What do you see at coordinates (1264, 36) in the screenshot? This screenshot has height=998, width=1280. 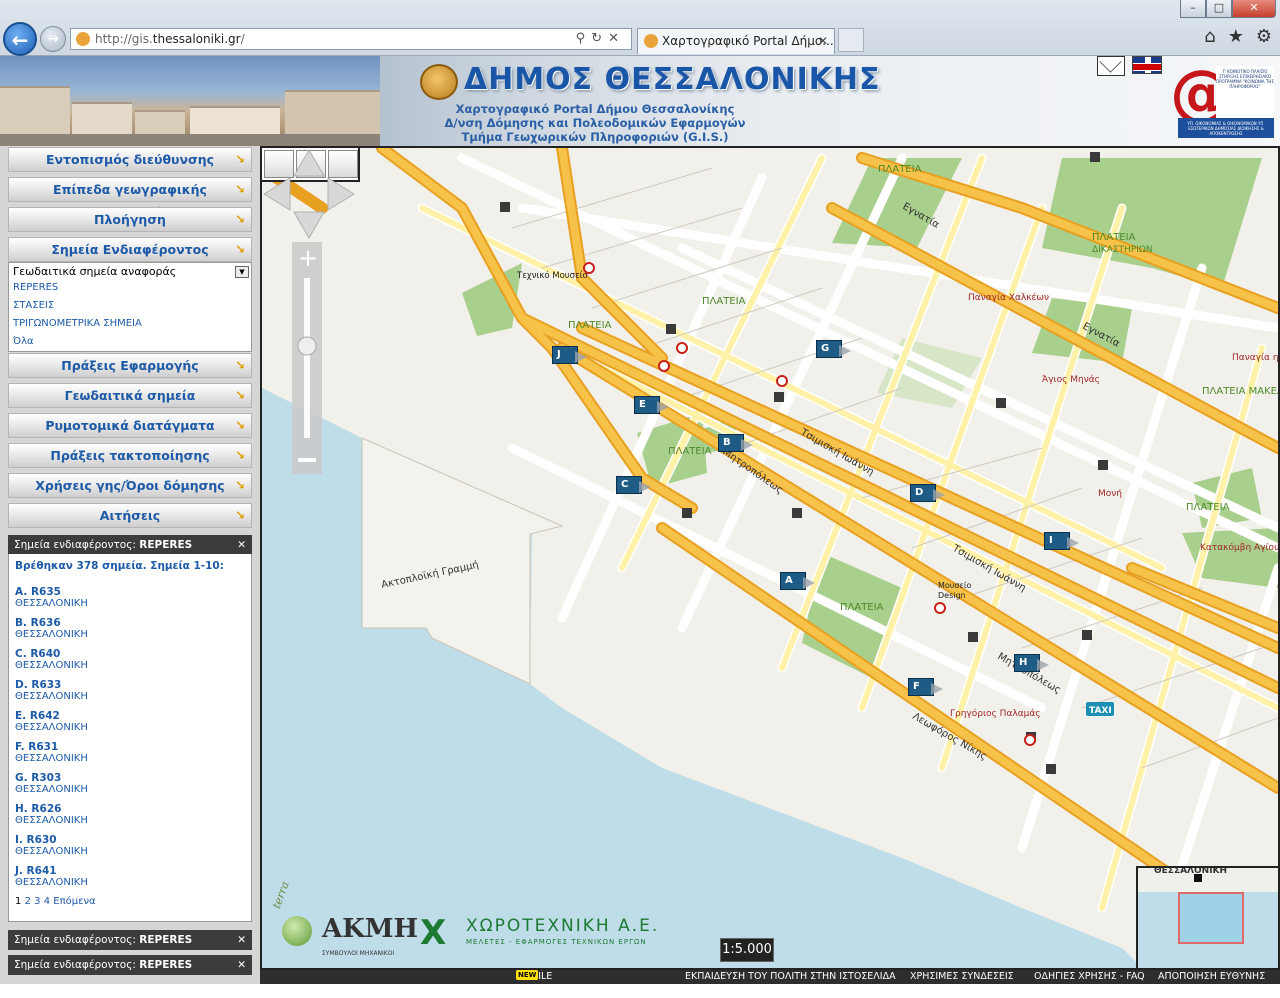 I see `gear-icon: ⚙` at bounding box center [1264, 36].